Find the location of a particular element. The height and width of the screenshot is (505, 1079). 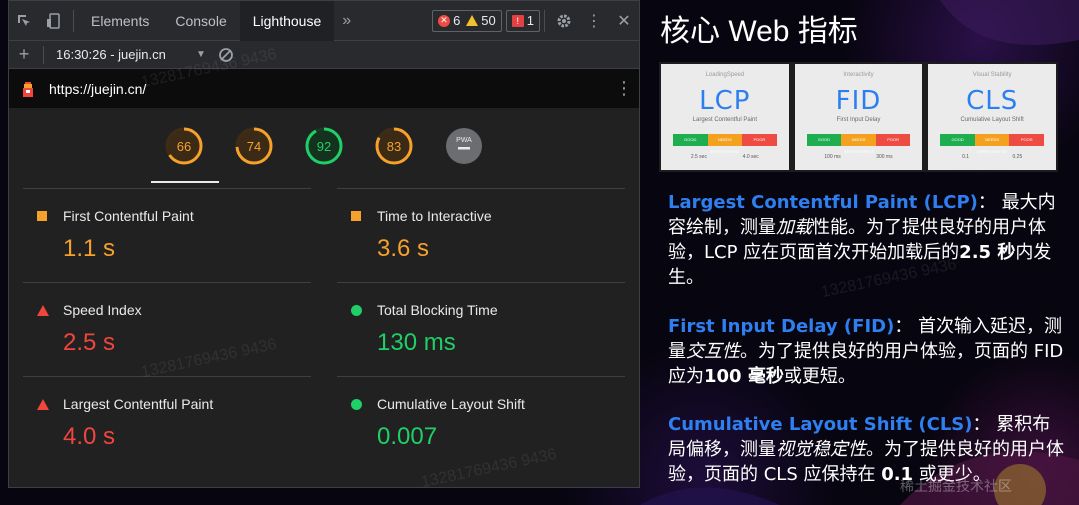

card-abbreviation: CLS is located at coordinates (992, 101).